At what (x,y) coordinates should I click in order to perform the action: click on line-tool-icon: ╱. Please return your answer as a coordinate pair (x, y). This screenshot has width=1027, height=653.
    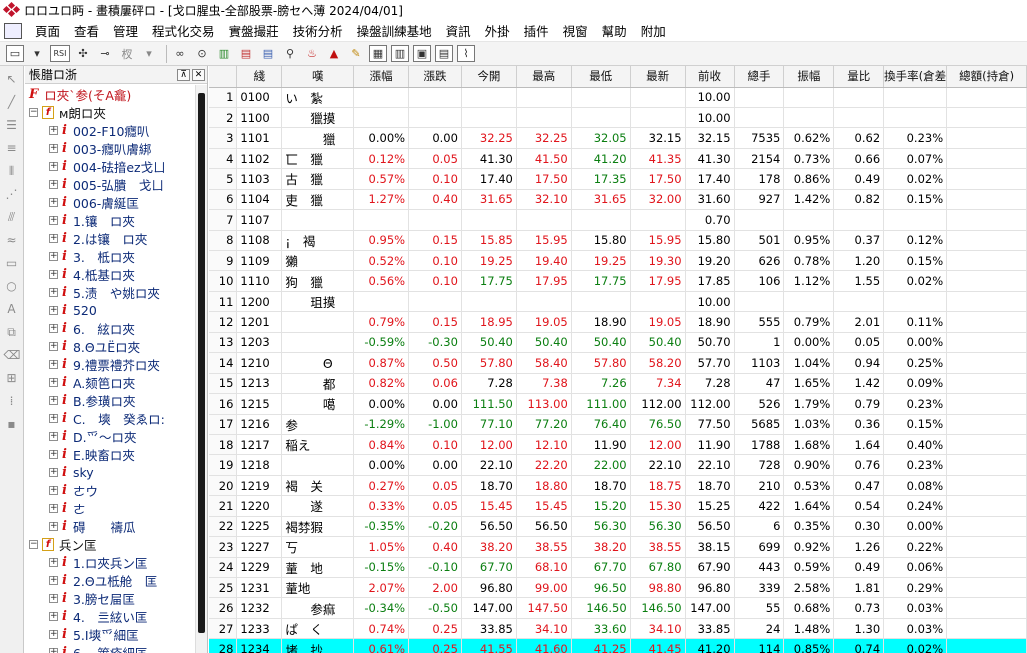
    Looking at the image, I should click on (12, 102).